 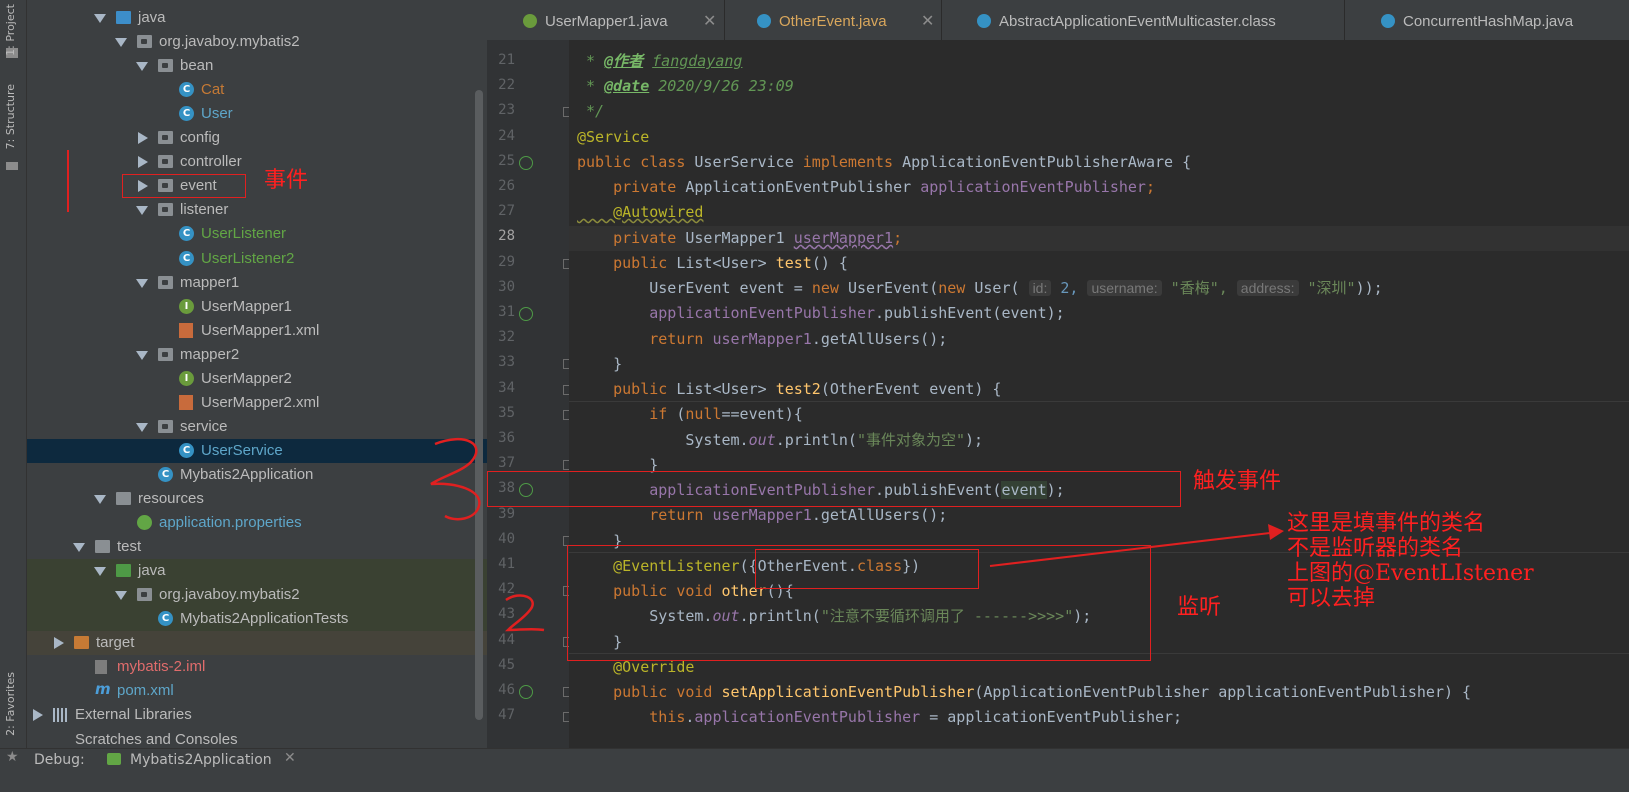 I want to click on tree-item: UserMapper1.xml, so click(x=265, y=331).